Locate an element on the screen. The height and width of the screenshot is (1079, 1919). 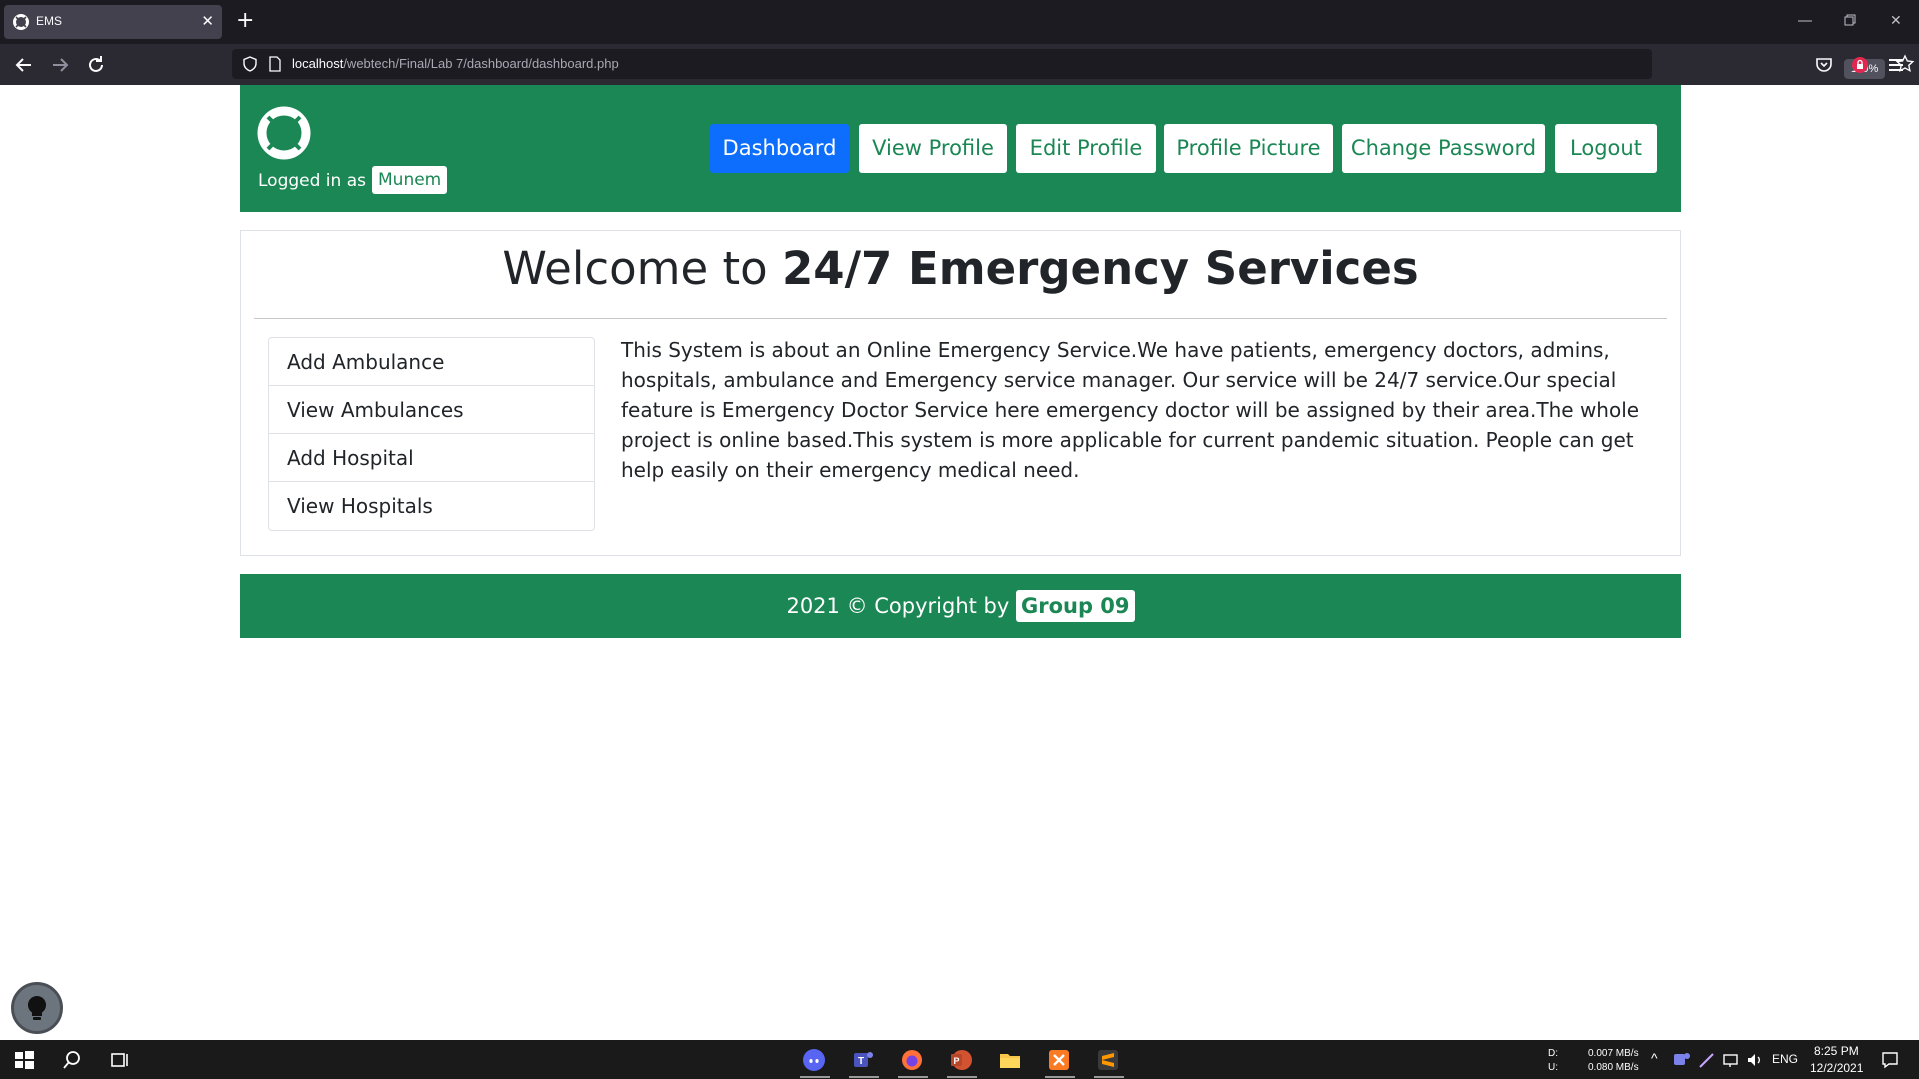
new-tab-button: + is located at coordinates (245, 21).